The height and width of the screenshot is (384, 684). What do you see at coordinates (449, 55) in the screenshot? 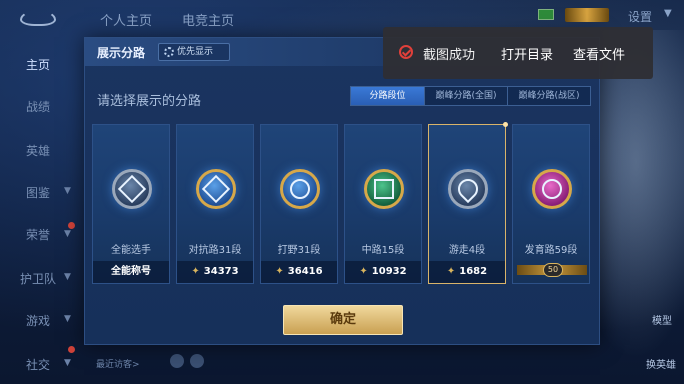
I see `toast-message: 截图成功` at bounding box center [449, 55].